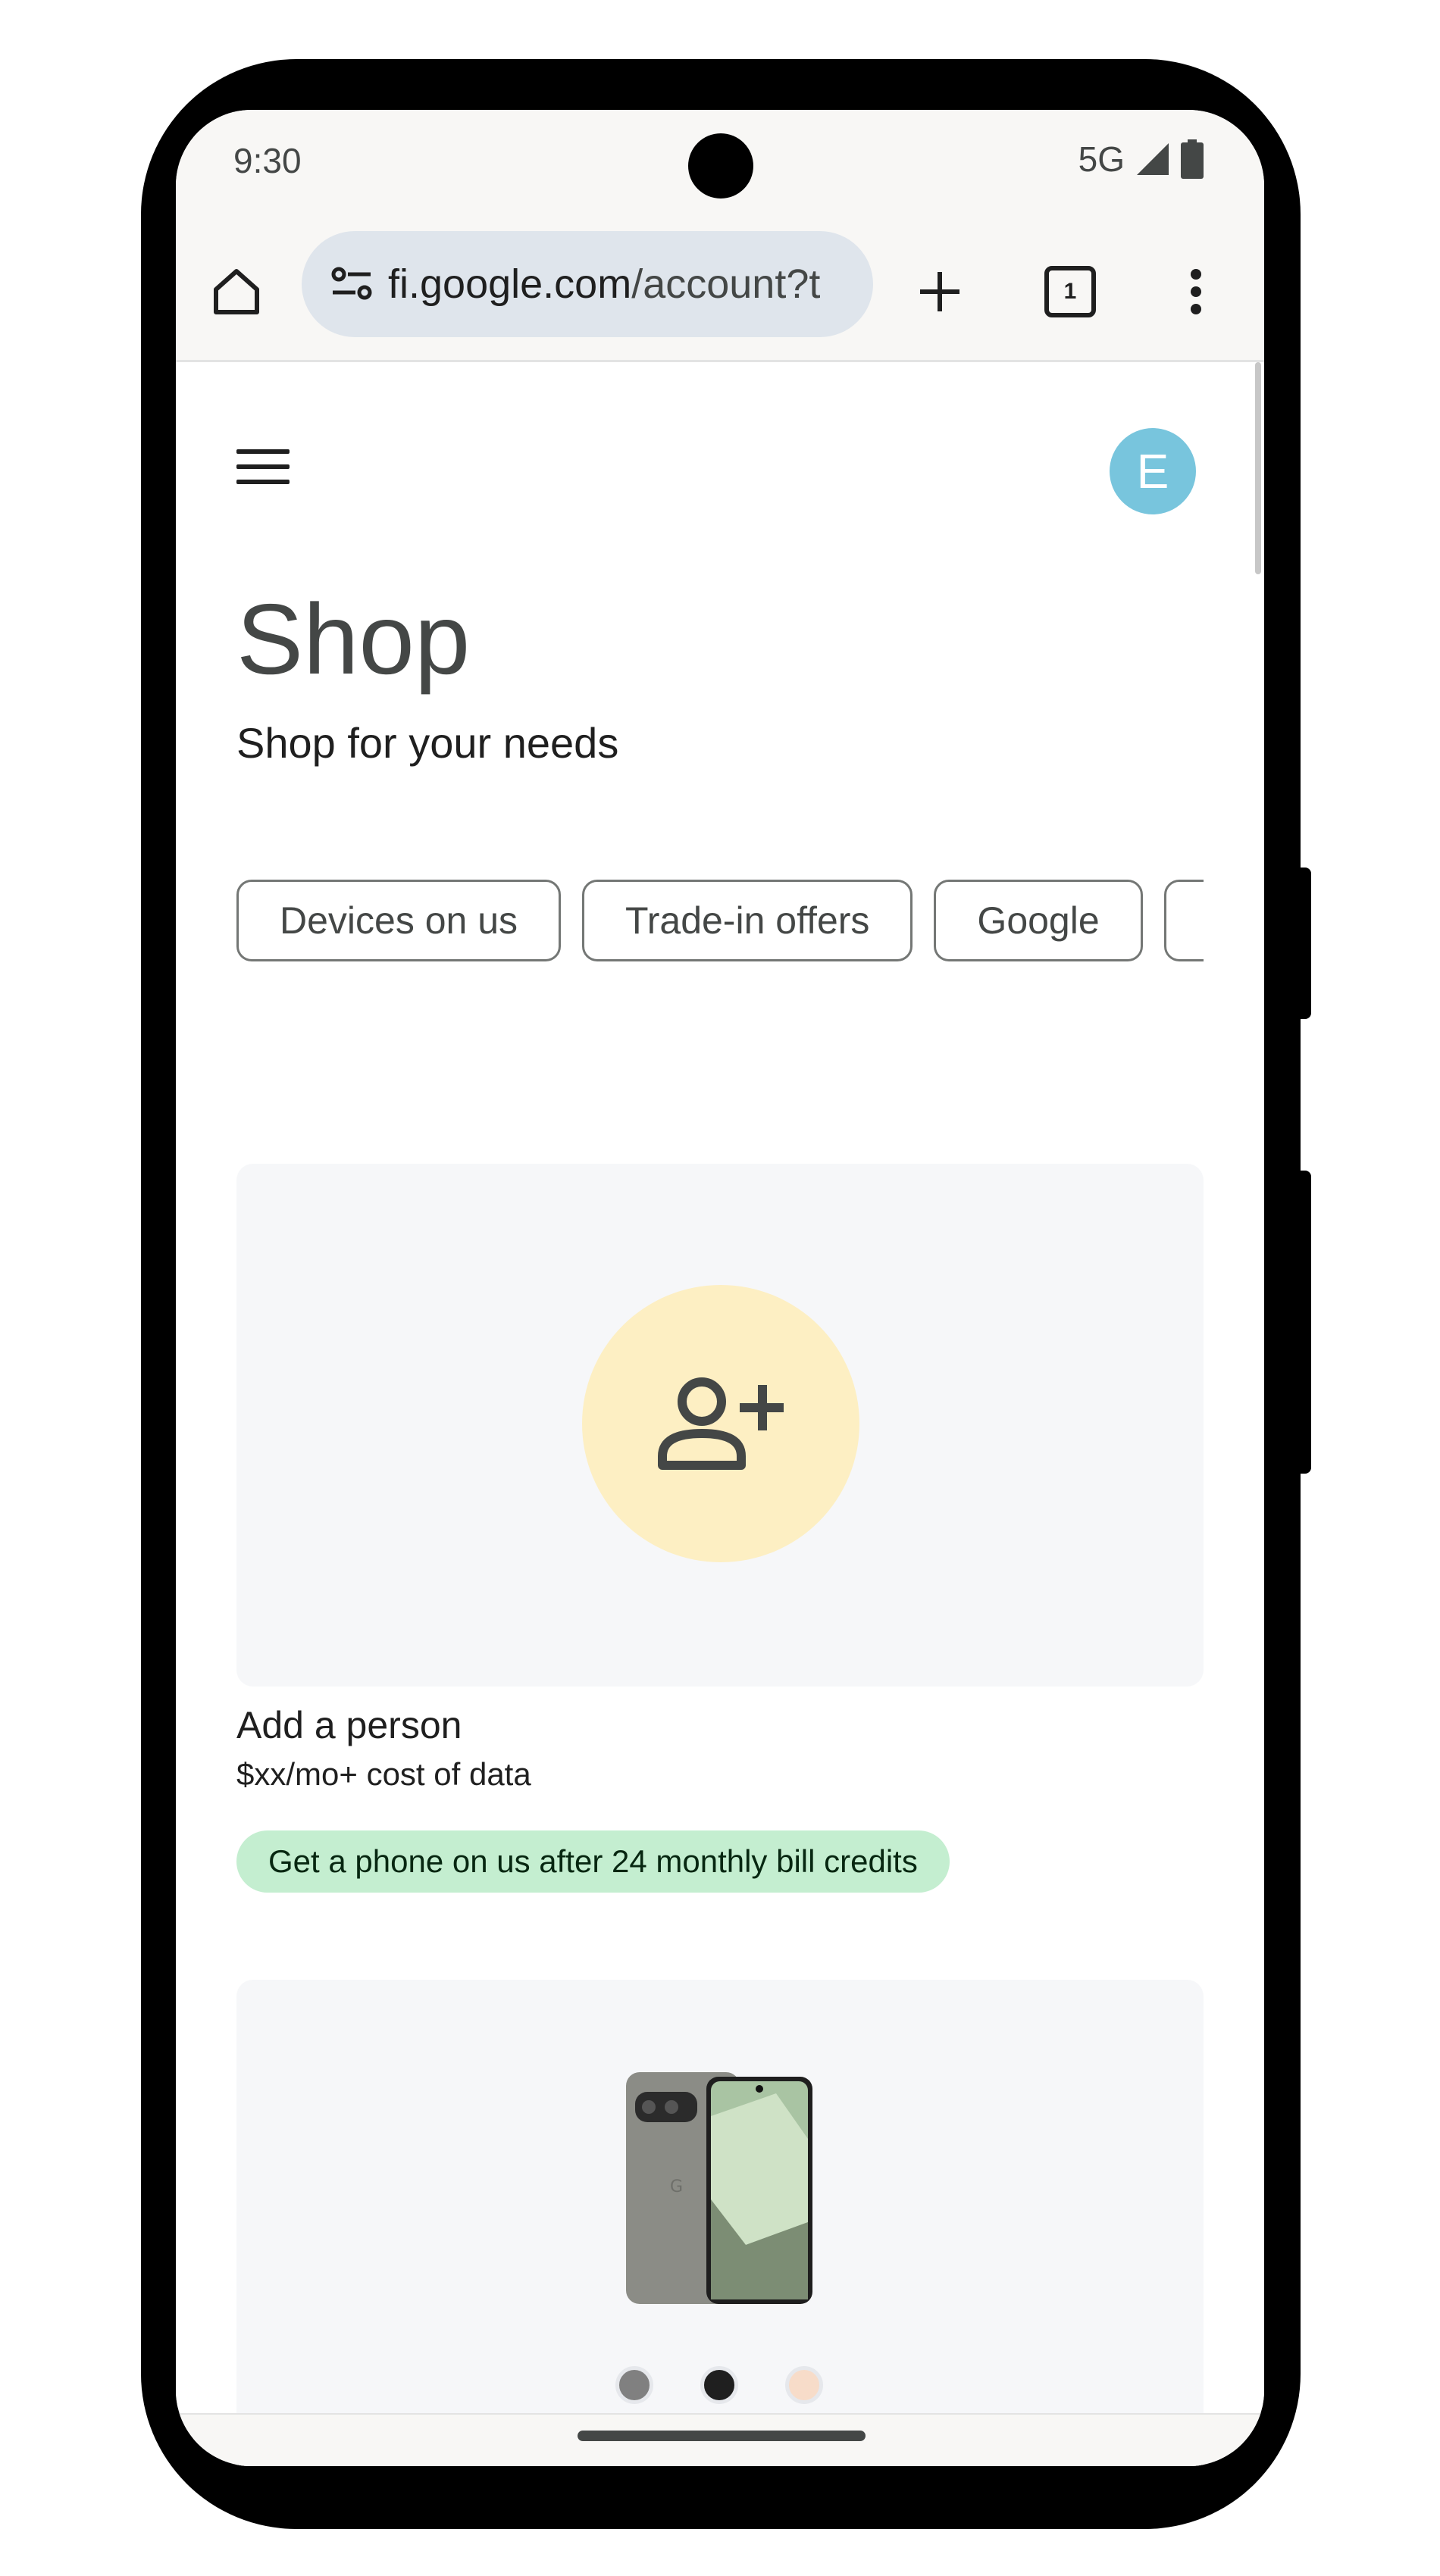 This screenshot has height=2576, width=1440. What do you see at coordinates (726, 284) in the screenshot?
I see `url-path: /account?t` at bounding box center [726, 284].